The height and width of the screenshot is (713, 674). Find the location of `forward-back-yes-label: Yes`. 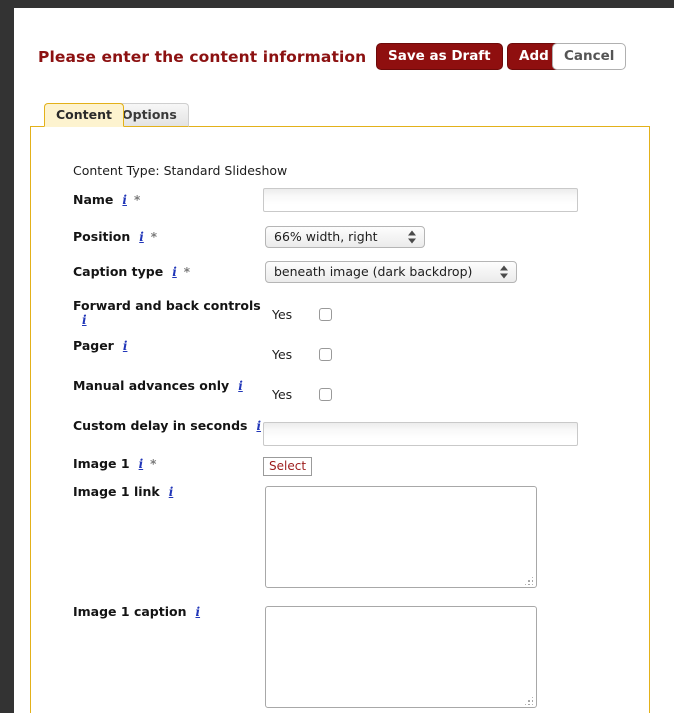

forward-back-yes-label: Yes is located at coordinates (282, 314).